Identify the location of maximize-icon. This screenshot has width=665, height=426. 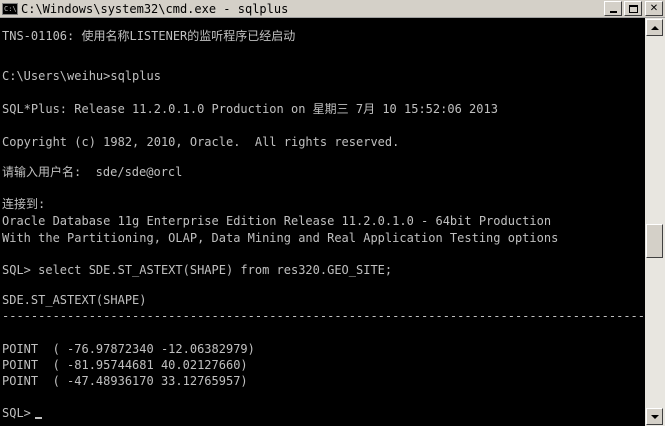
(633, 8).